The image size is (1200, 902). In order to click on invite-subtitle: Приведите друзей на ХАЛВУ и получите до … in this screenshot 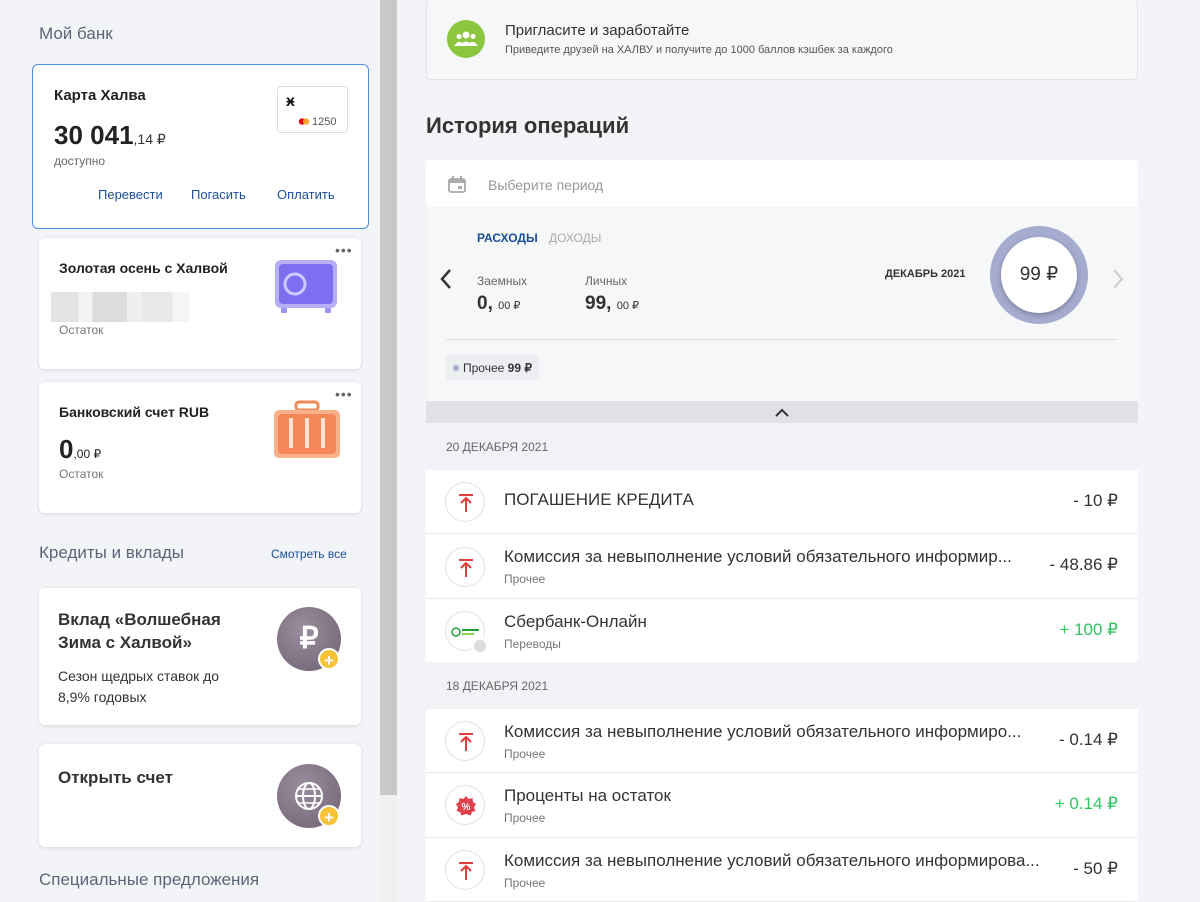, I will do `click(699, 50)`.